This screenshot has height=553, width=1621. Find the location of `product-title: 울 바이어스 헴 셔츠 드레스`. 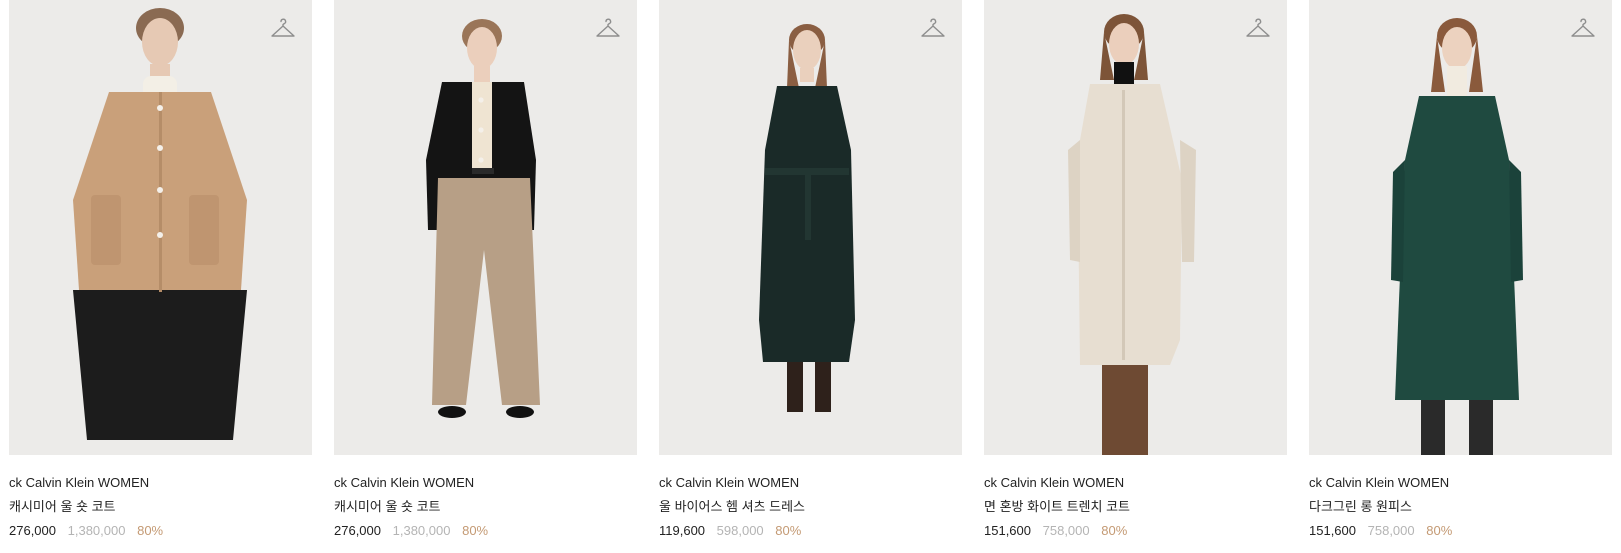

product-title: 울 바이어스 헴 셔츠 드레스 is located at coordinates (810, 507).